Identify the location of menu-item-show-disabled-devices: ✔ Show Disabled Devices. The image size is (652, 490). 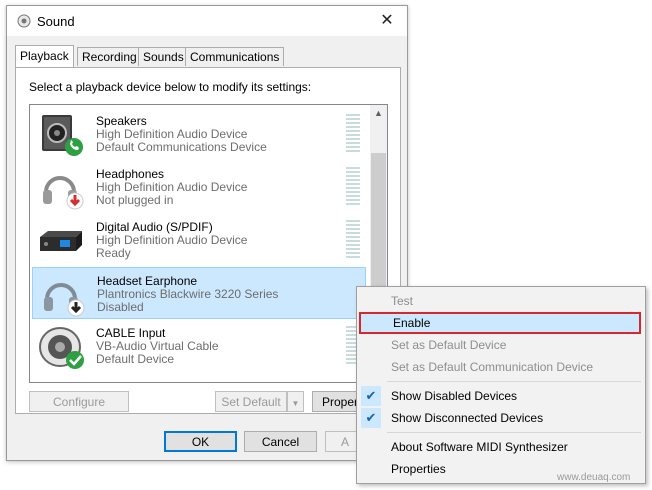
(500, 396).